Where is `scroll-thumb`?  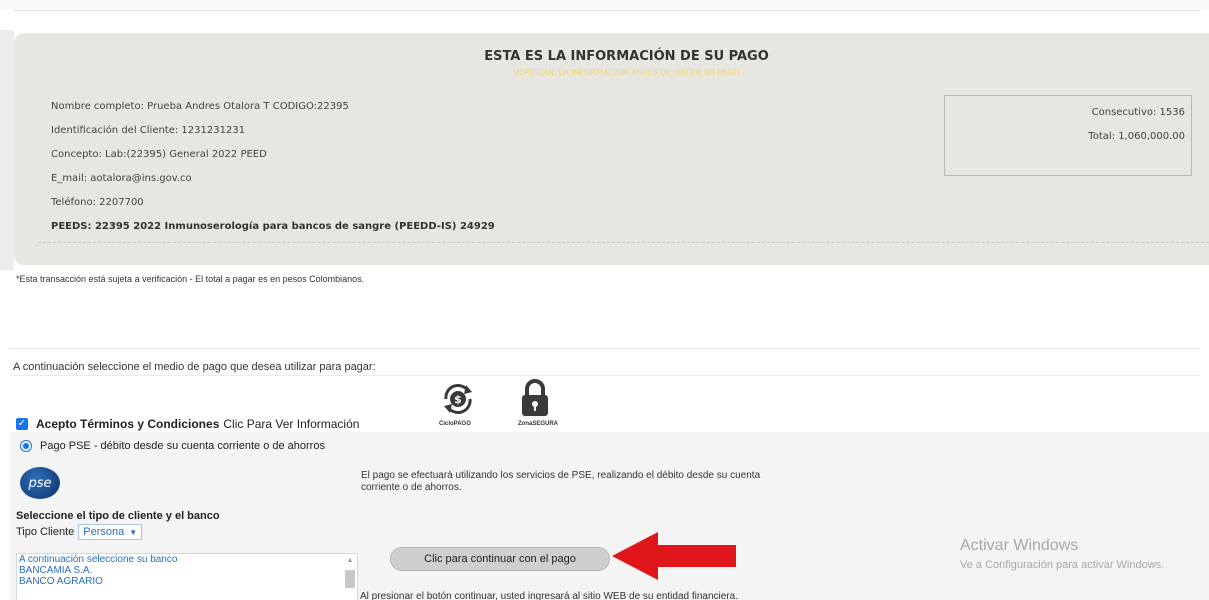
scroll-thumb is located at coordinates (350, 579).